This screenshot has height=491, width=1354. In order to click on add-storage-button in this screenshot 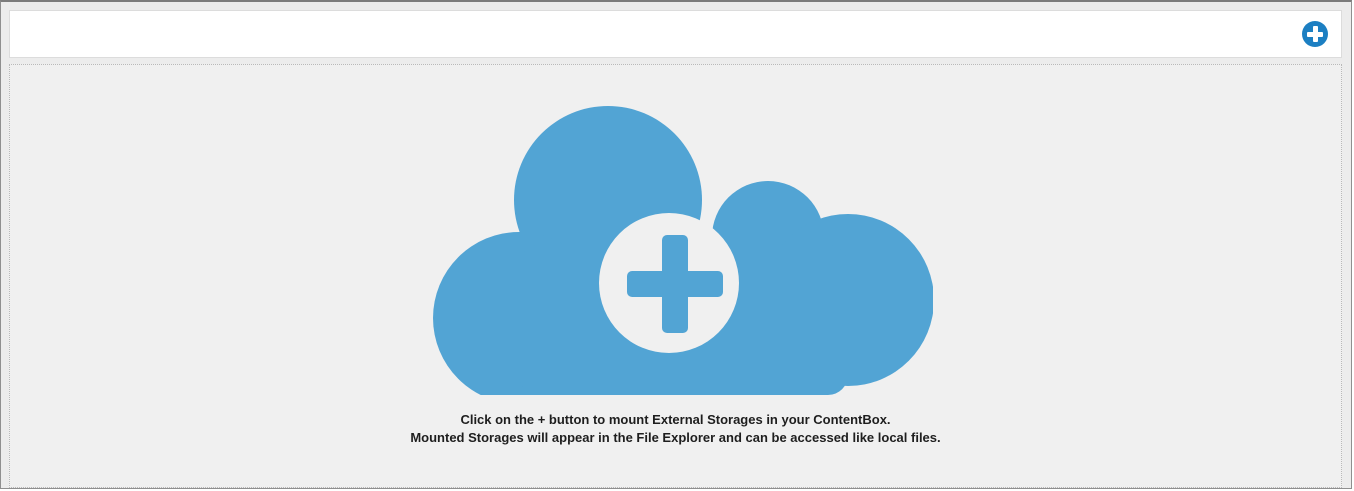, I will do `click(1315, 34)`.